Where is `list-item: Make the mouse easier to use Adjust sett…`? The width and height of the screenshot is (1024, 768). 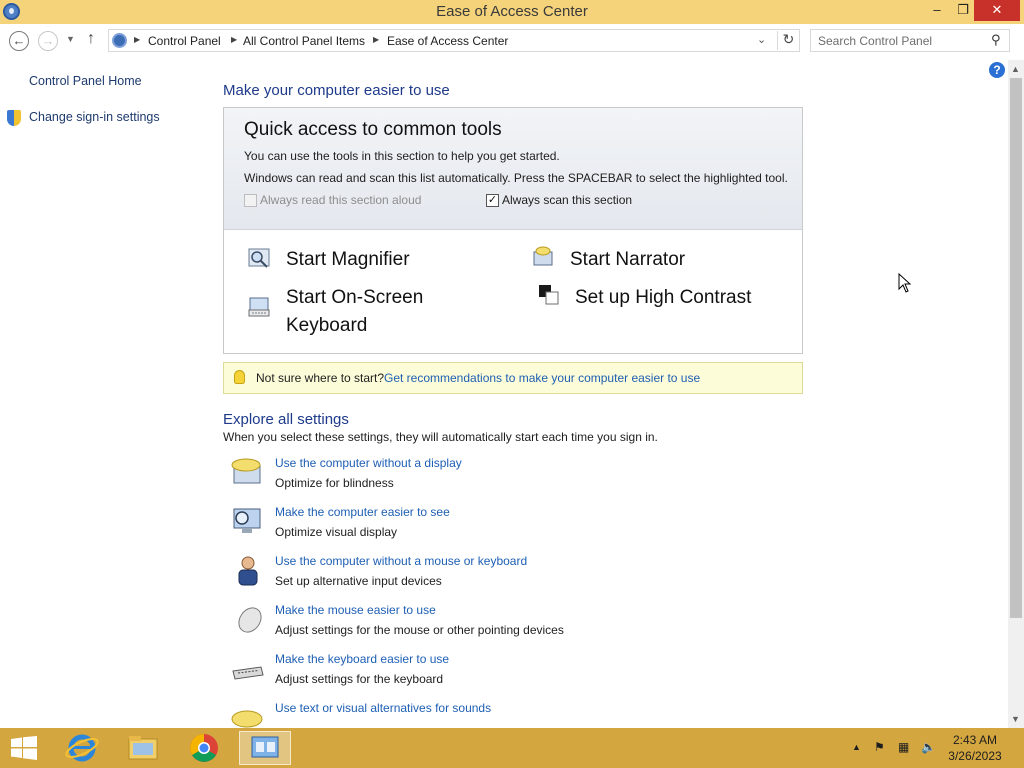
list-item: Make the mouse easier to use Adjust sett… is located at coordinates (510, 625).